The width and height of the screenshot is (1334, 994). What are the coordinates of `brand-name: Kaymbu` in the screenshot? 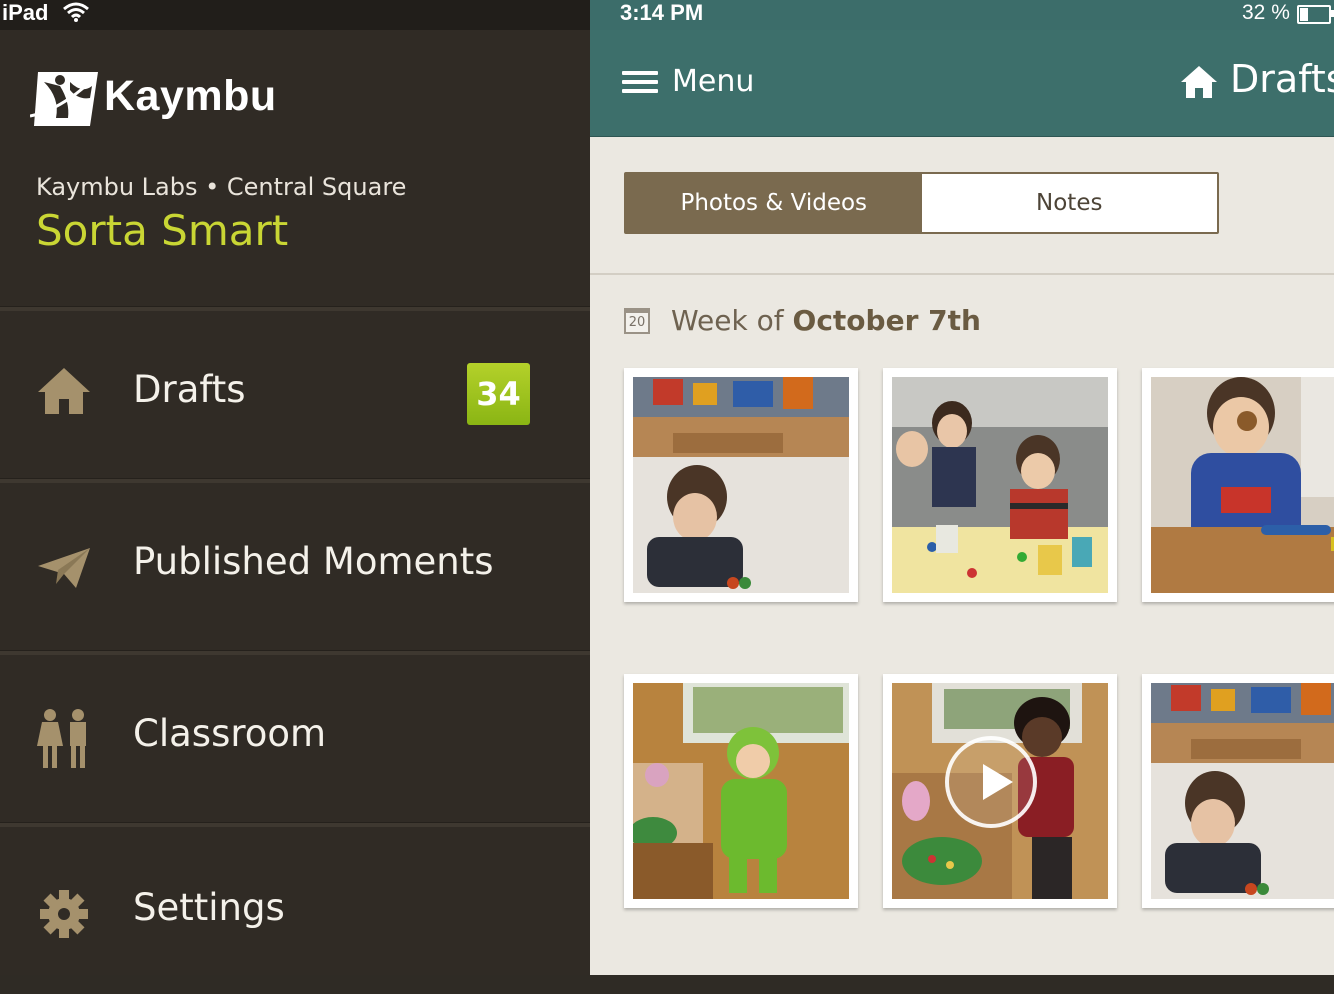 It's located at (190, 96).